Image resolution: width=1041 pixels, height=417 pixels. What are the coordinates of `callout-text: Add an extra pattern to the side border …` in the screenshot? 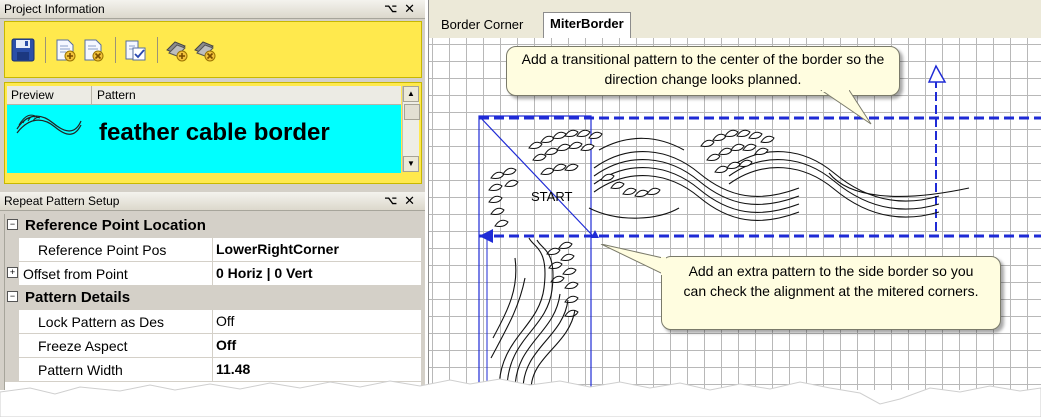 It's located at (831, 281).